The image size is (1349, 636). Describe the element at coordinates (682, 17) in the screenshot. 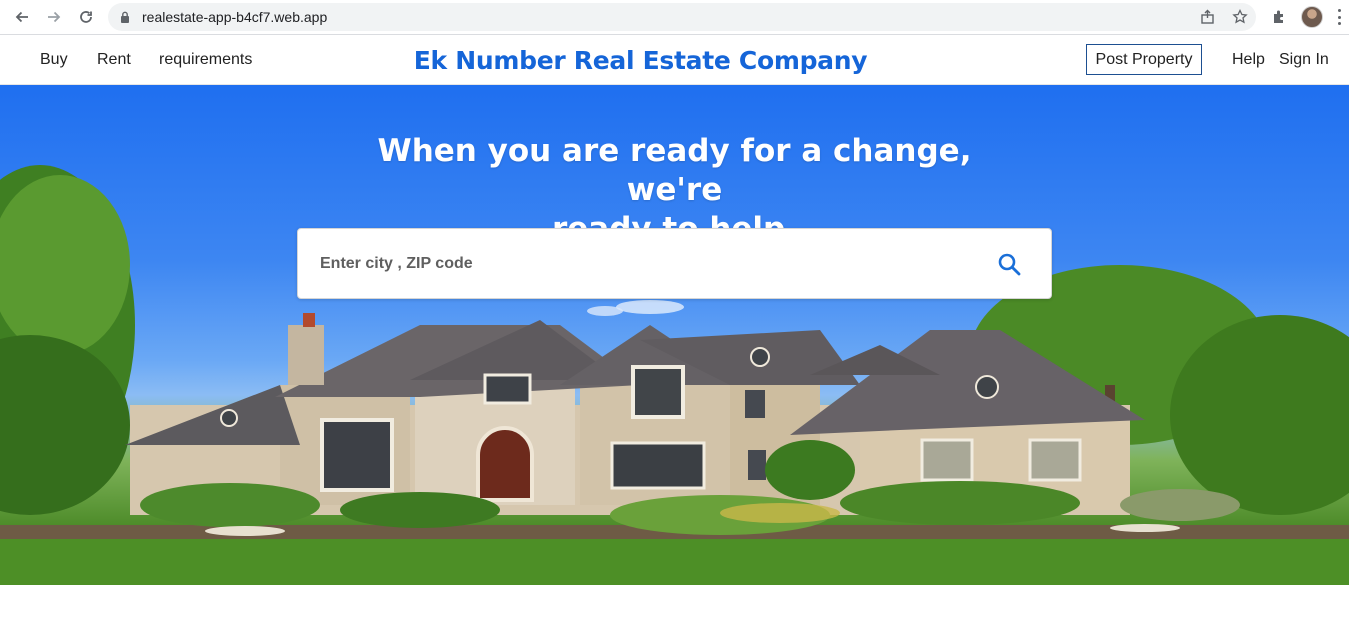

I see `address-bar: realestate-app-b4cf7.web.app` at that location.